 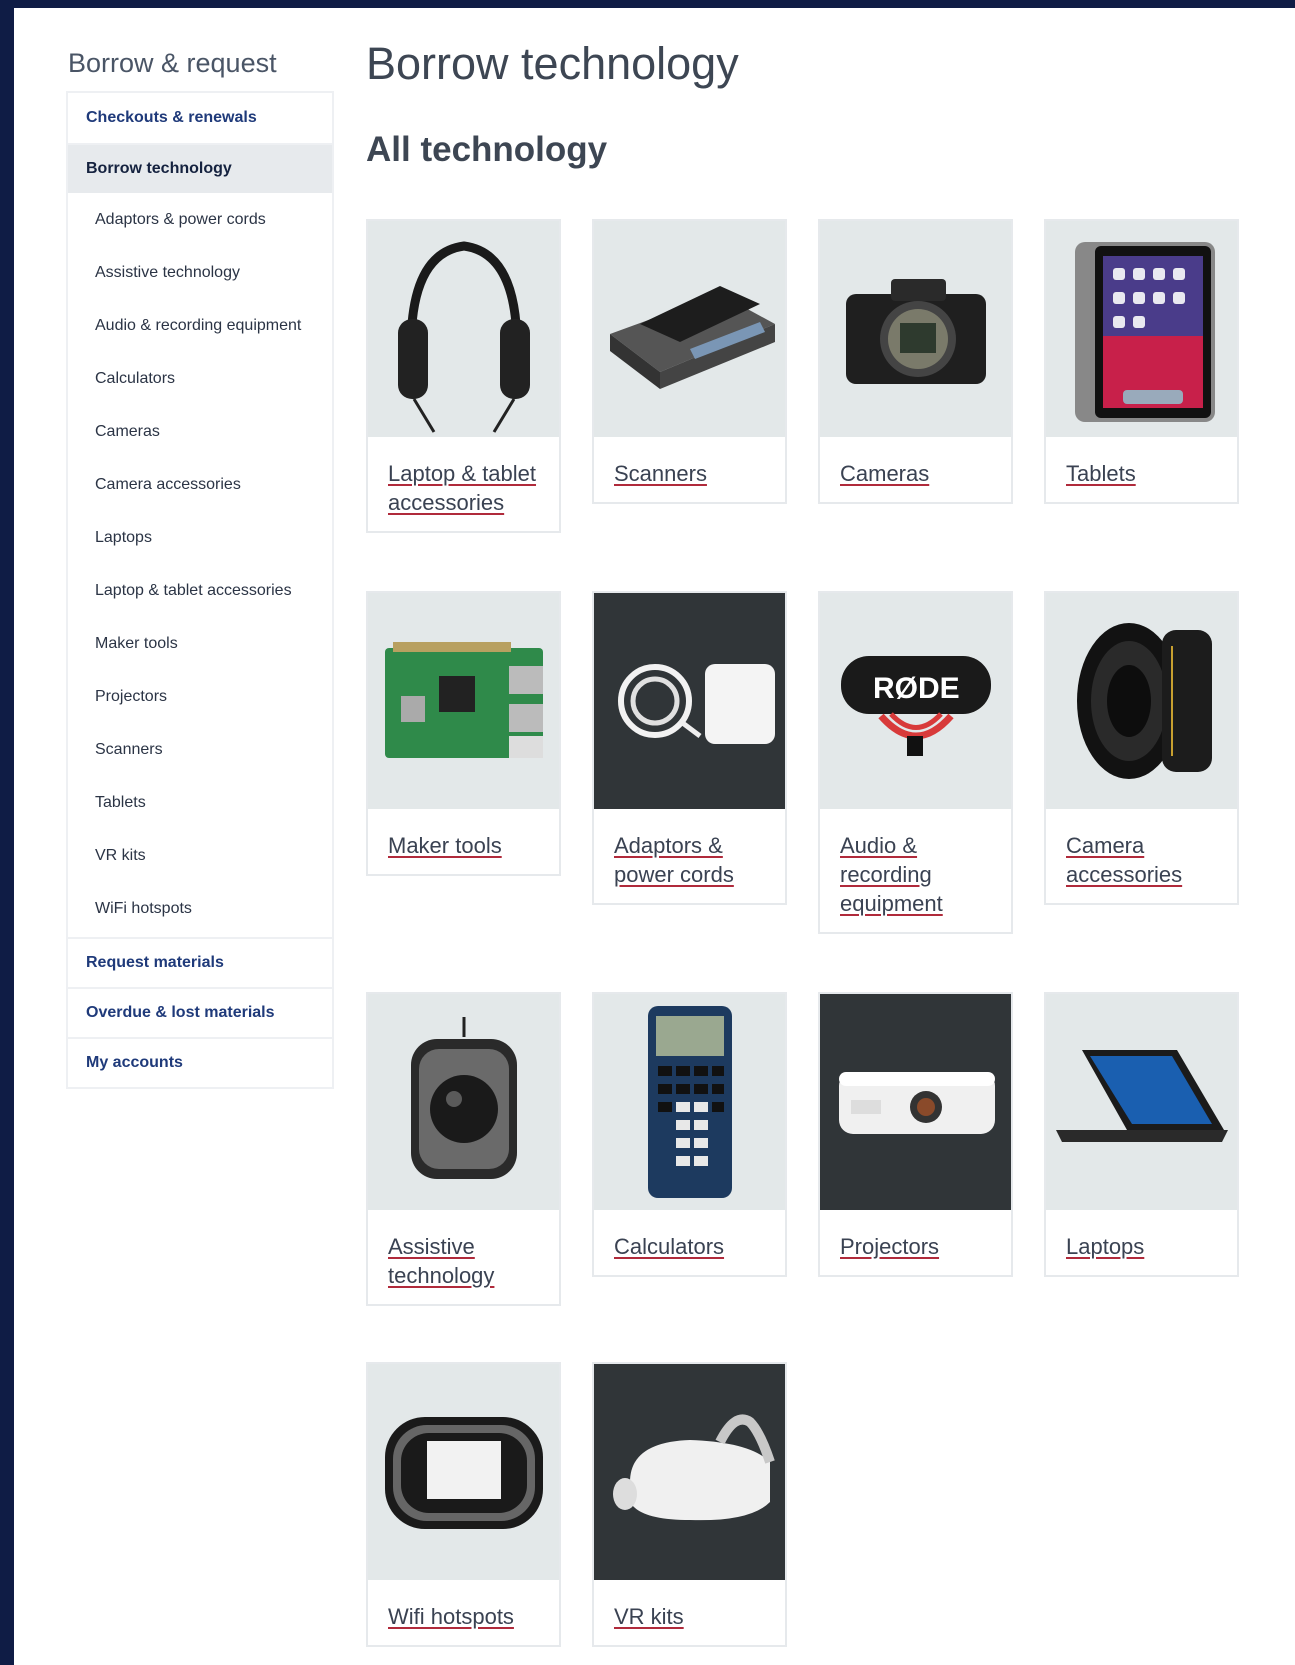 I want to click on card-wifi-hotspots: Wifi hotspots, so click(x=463, y=1504).